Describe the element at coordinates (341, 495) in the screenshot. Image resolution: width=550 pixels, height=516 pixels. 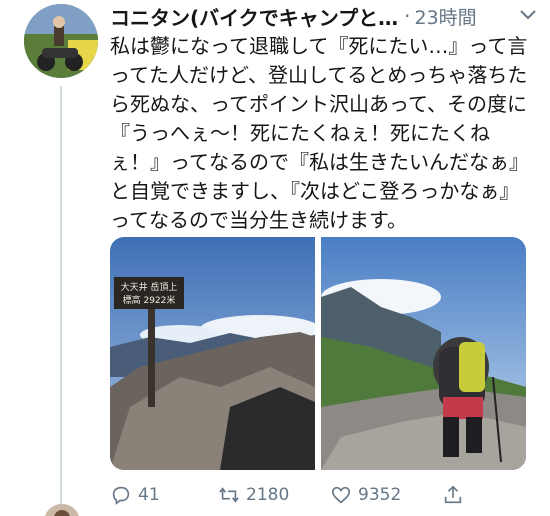
I see `like-icon` at that location.